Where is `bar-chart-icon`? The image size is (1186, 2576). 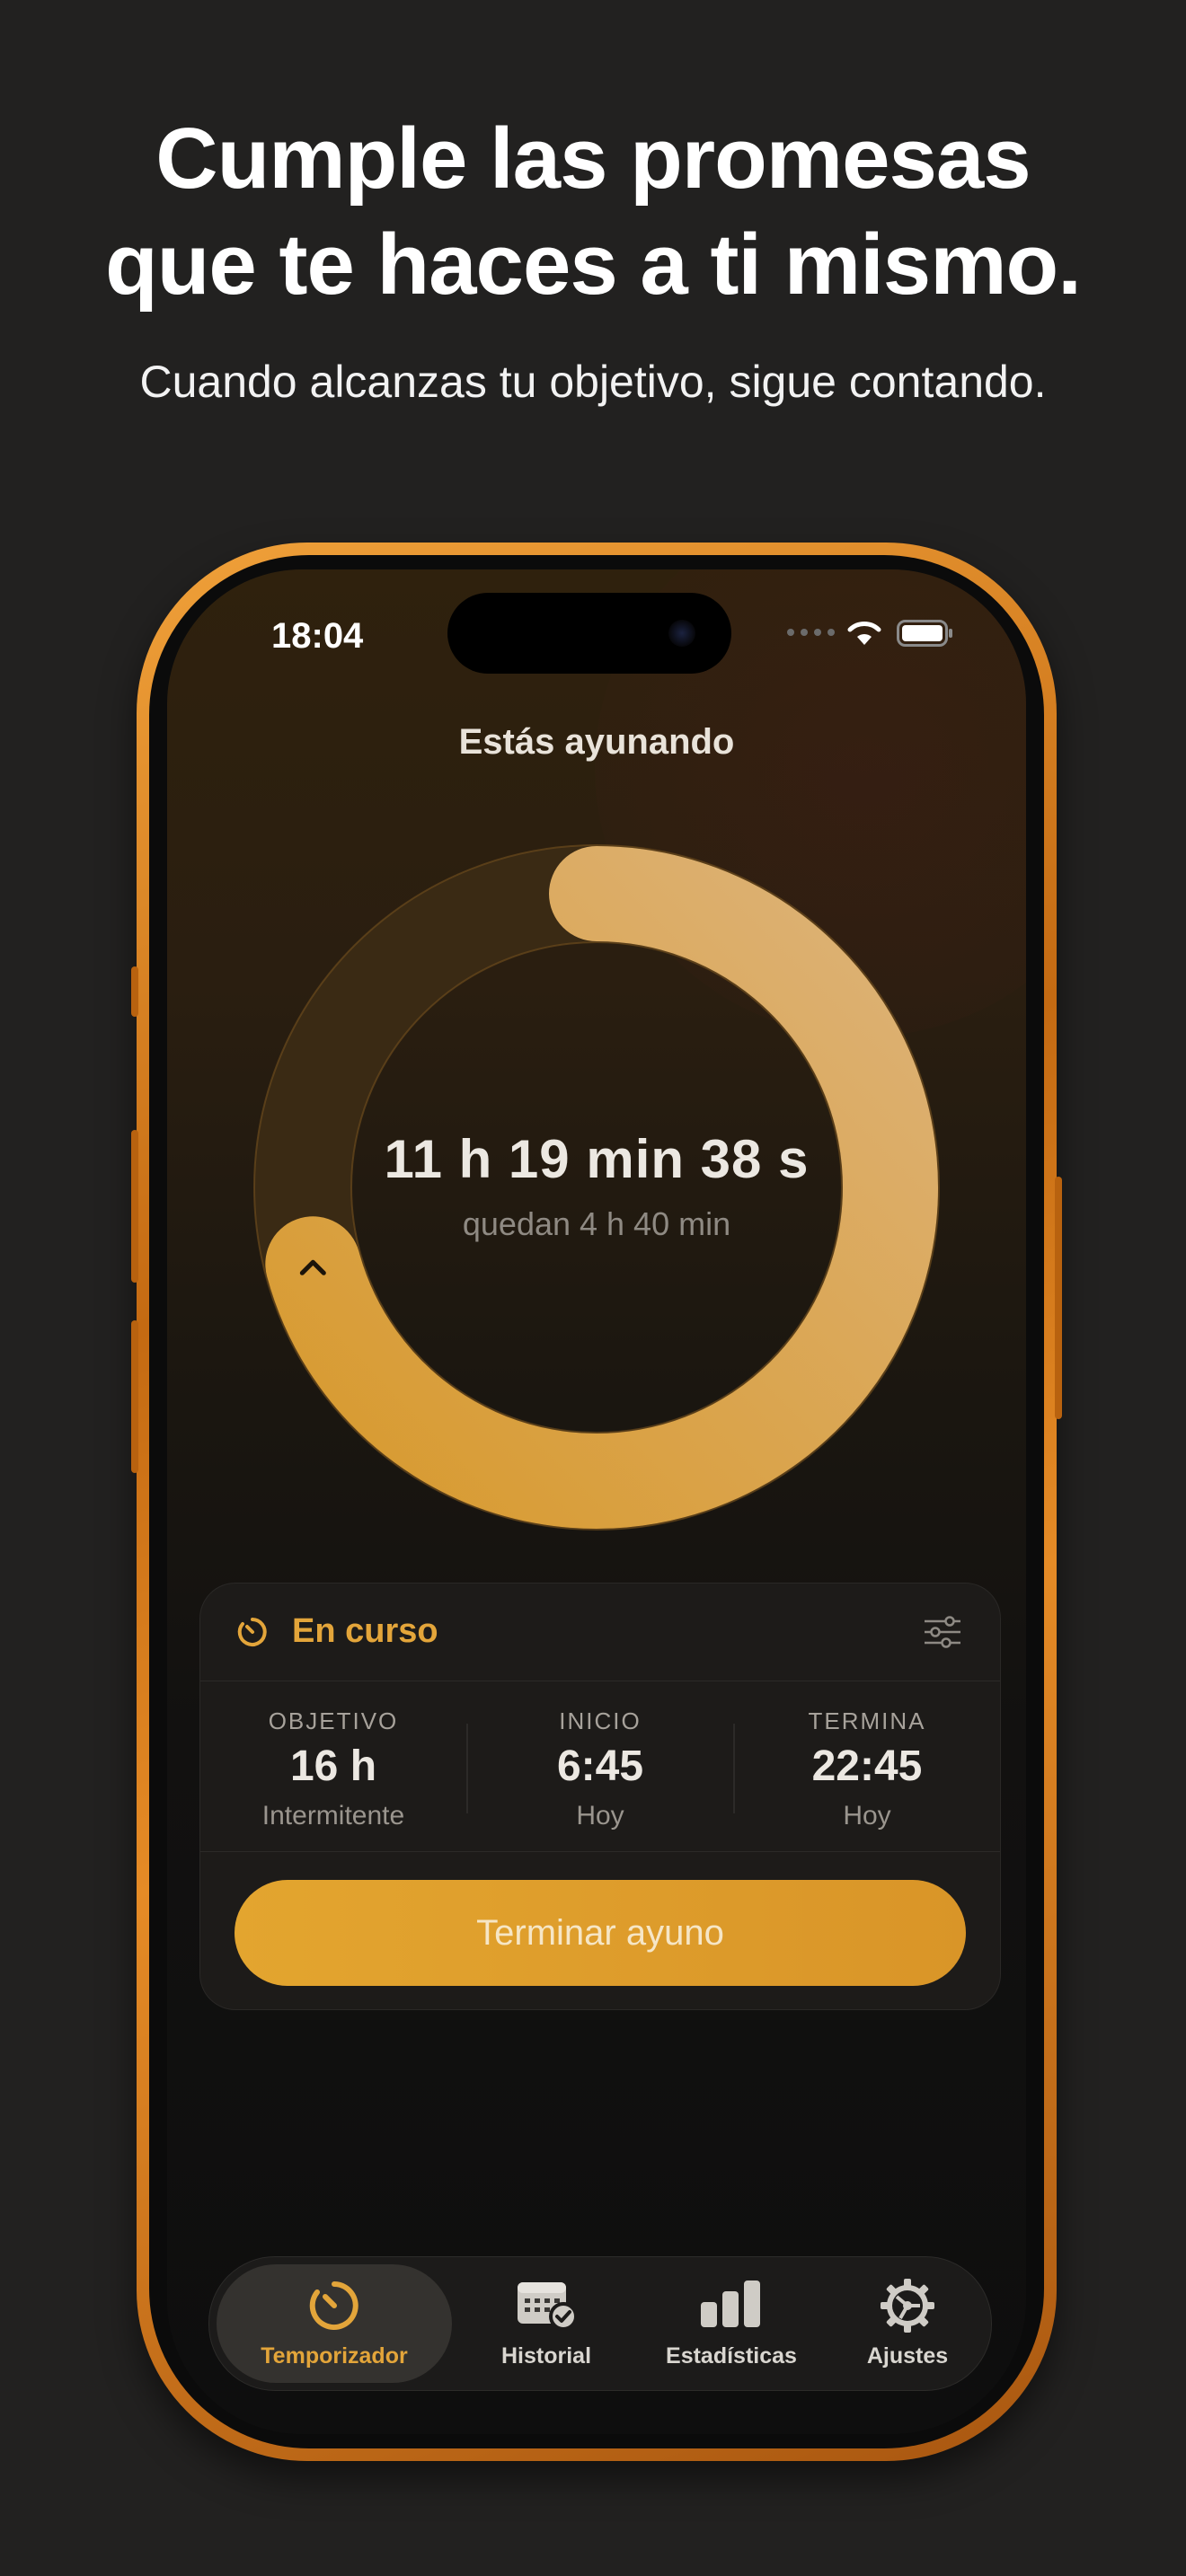
bar-chart-icon is located at coordinates (730, 2303).